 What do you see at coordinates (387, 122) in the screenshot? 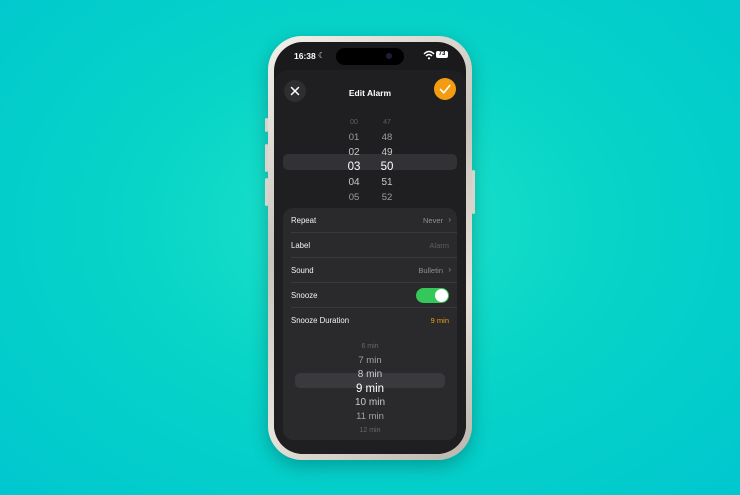
I see `minute-option: 47` at bounding box center [387, 122].